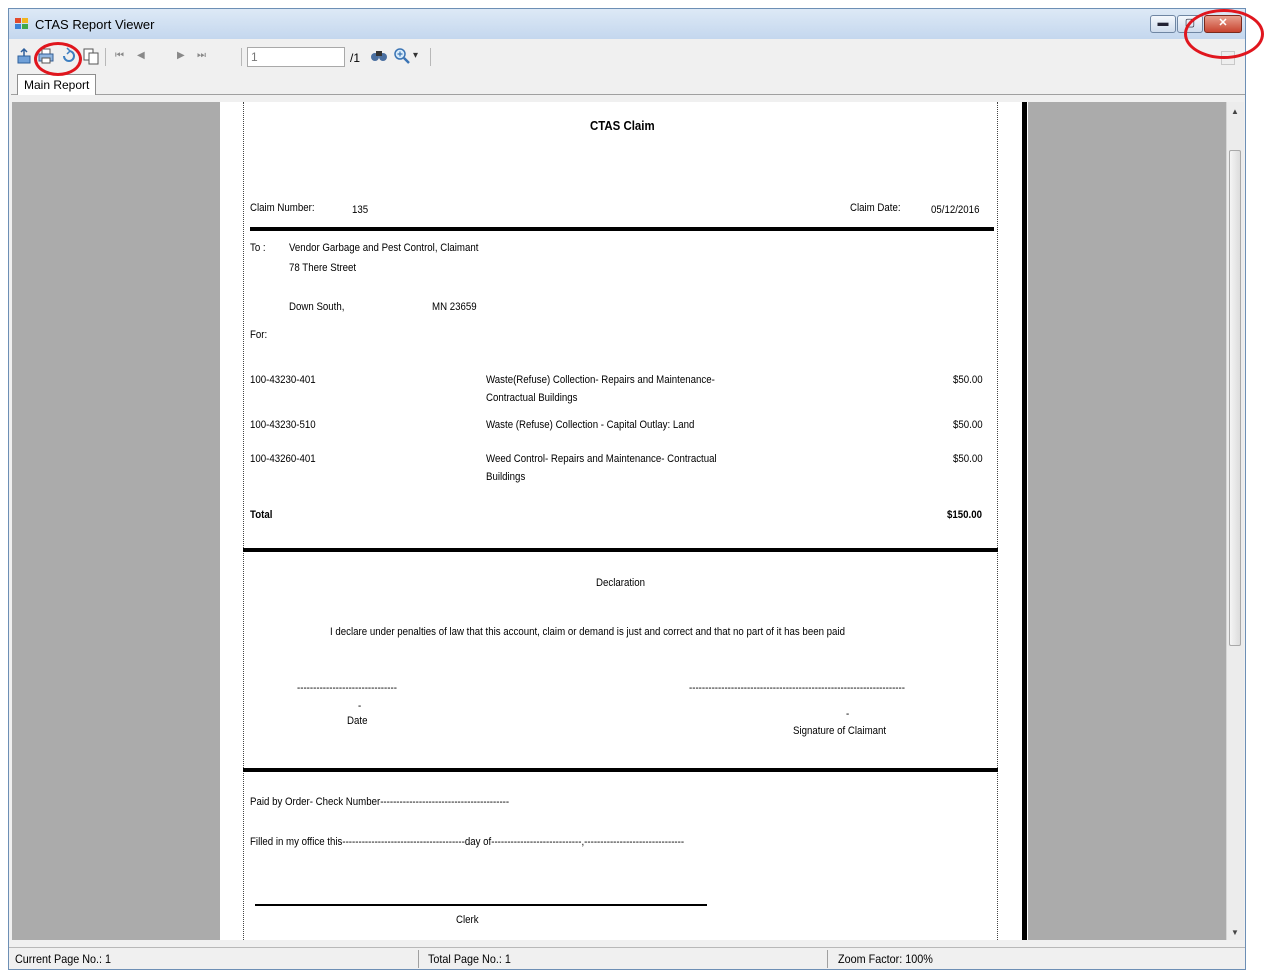 This screenshot has width=1267, height=977. I want to click on claim-date-label: Claim Date:, so click(875, 208).